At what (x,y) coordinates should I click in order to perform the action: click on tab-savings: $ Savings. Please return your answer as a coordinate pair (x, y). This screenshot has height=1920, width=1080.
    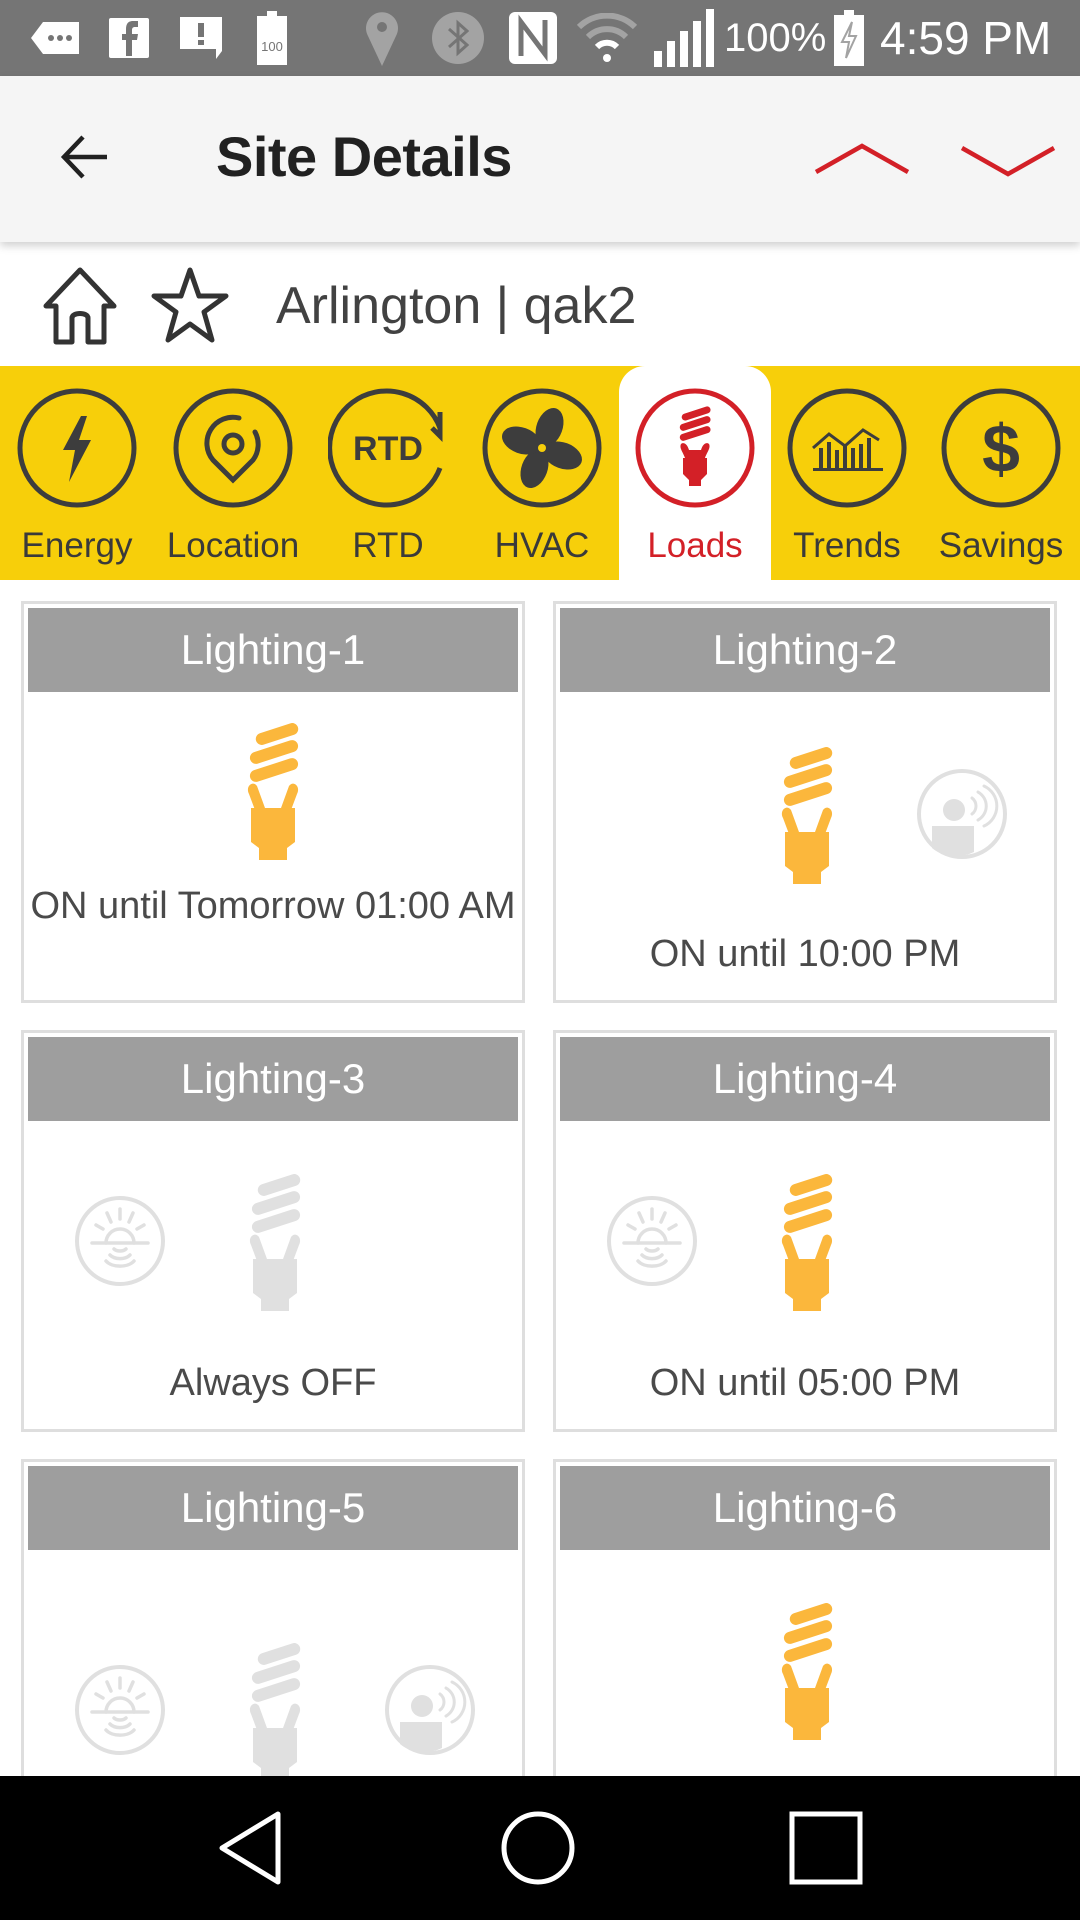
    Looking at the image, I should click on (1001, 473).